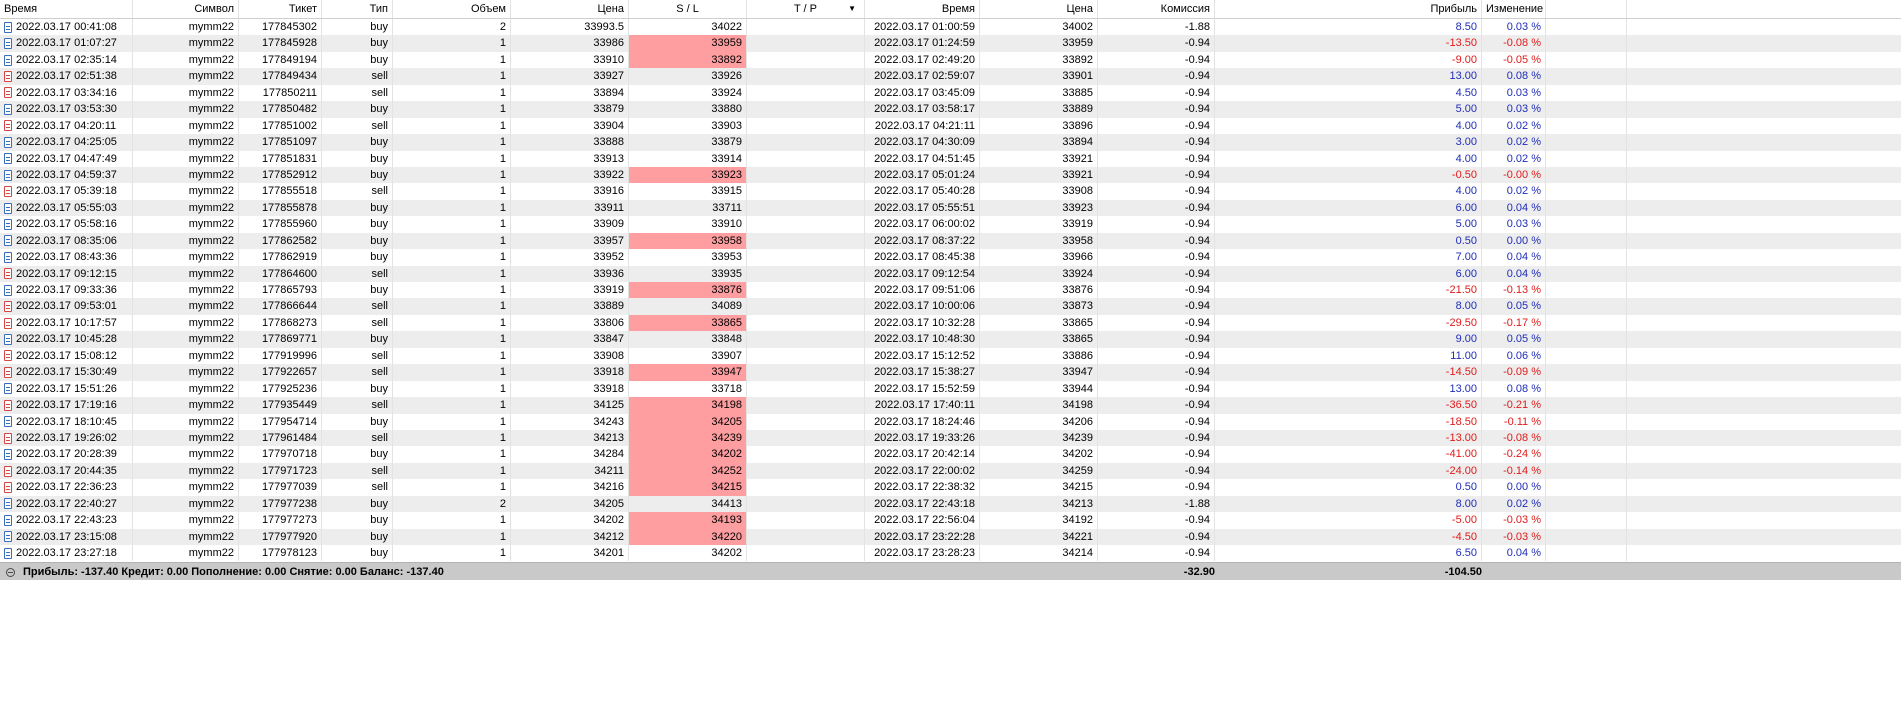  What do you see at coordinates (1039, 323) in the screenshot?
I see `close-price-cell: 33865` at bounding box center [1039, 323].